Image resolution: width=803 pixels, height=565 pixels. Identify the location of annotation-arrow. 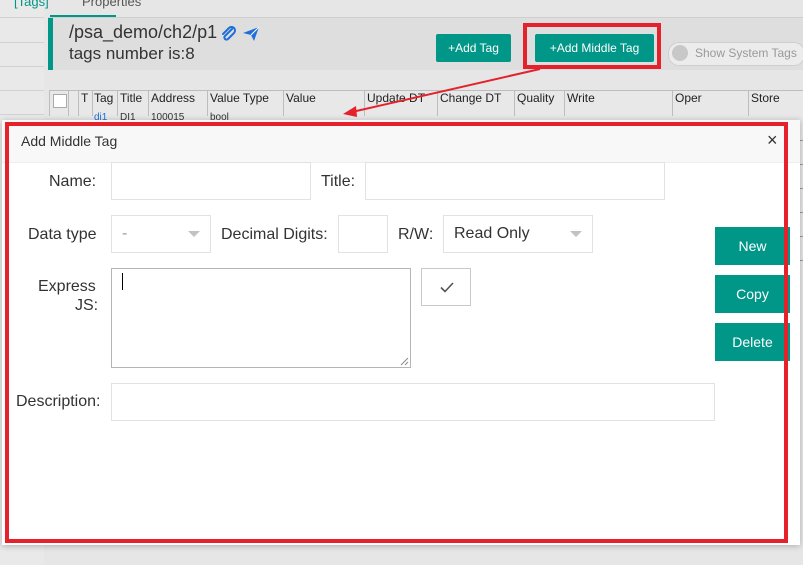
(442, 92).